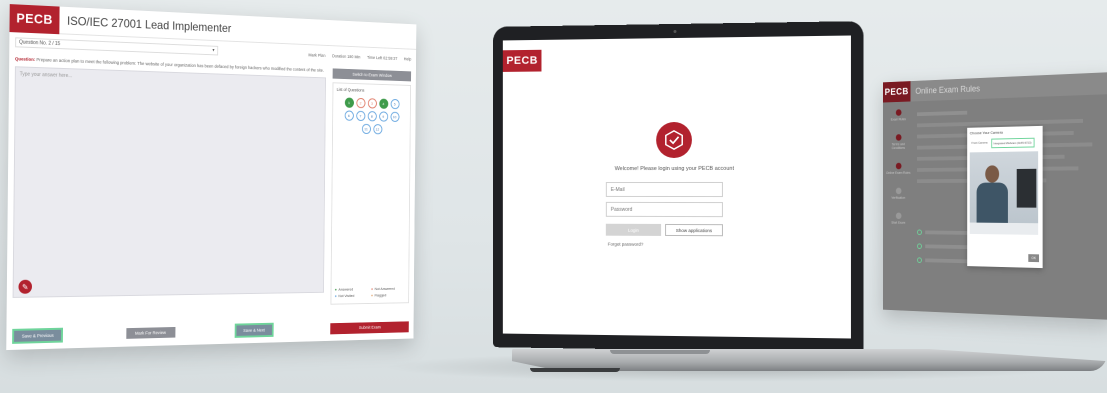 The height and width of the screenshot is (393, 1107). I want to click on step-label: Terms and Conditions, so click(898, 146).